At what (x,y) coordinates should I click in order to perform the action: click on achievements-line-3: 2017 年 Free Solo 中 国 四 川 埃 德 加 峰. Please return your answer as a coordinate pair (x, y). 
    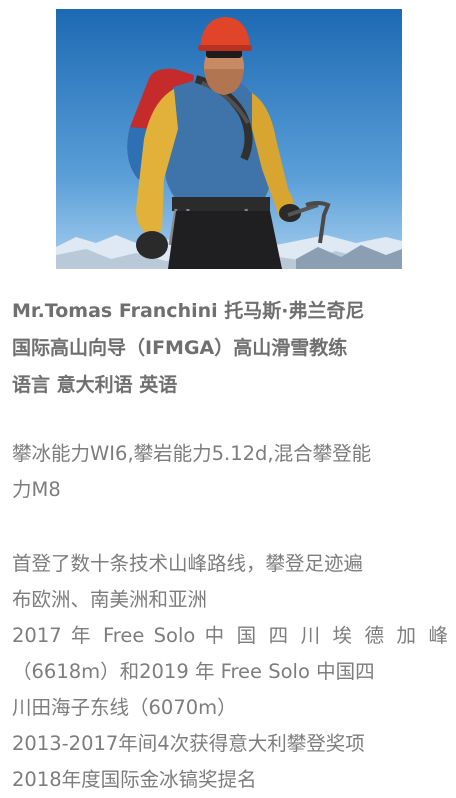
    Looking at the image, I should click on (230, 635).